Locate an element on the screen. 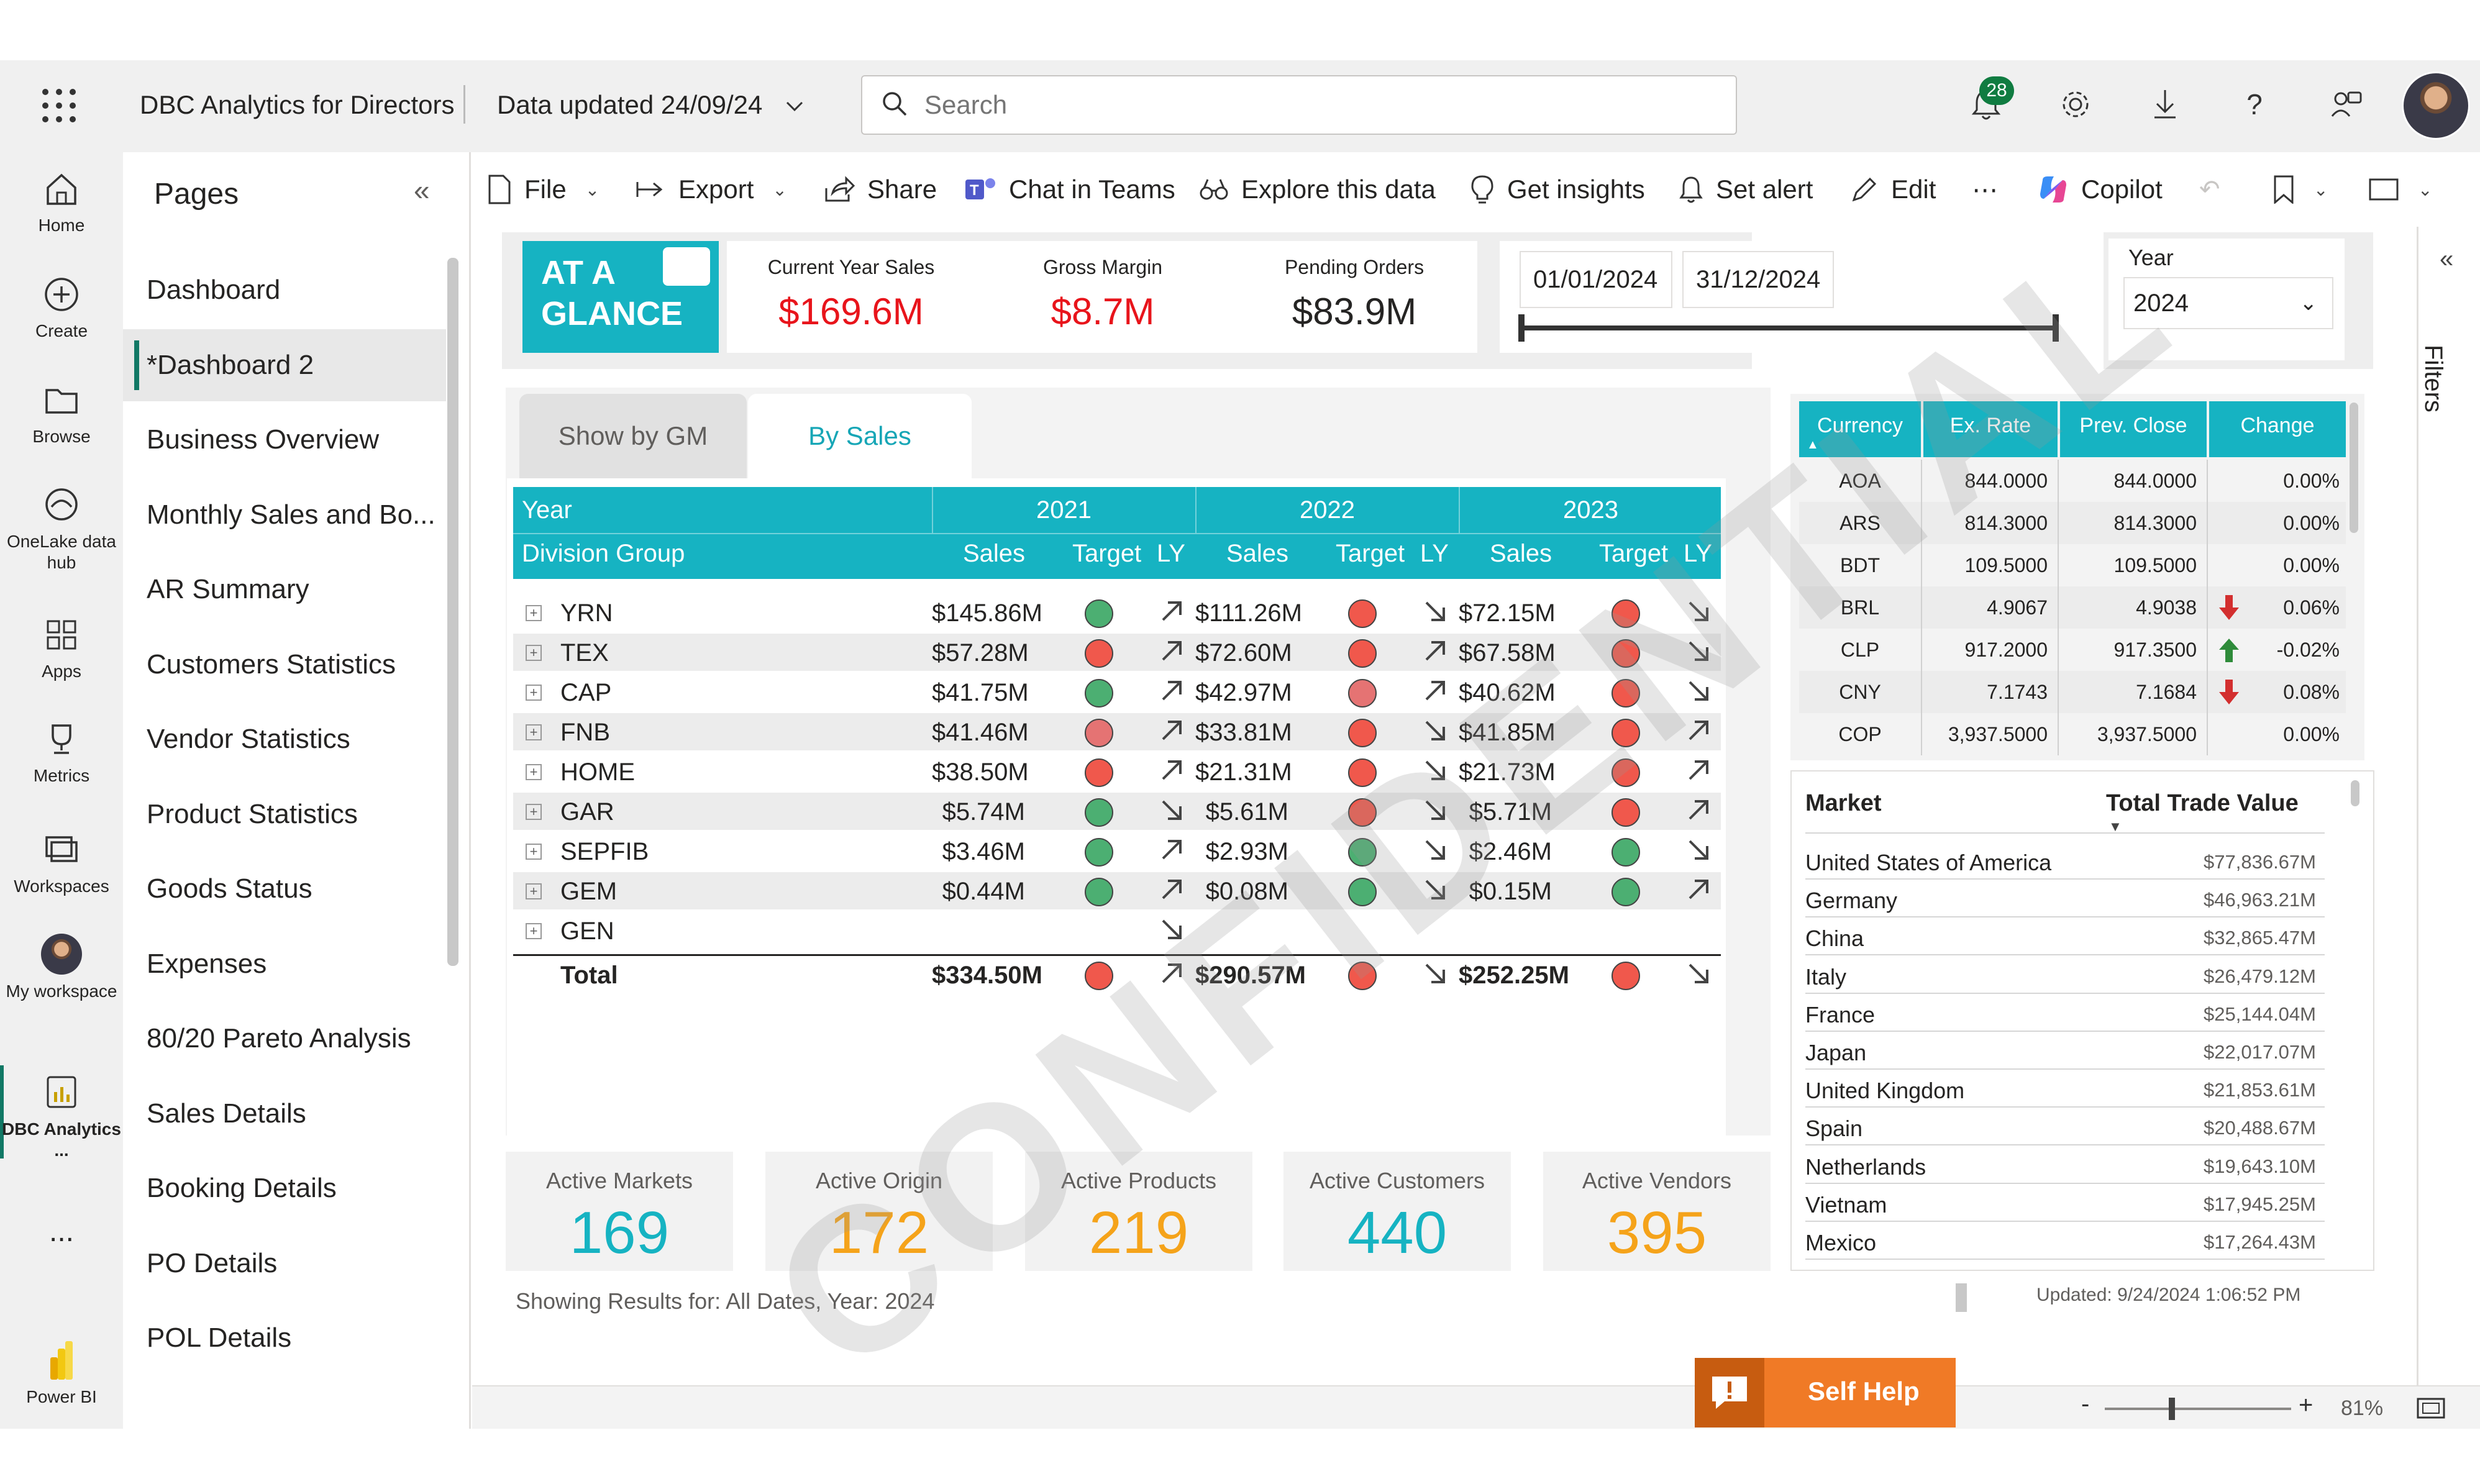  currency-row: BDT 109.5000 109.5000 0.00% is located at coordinates (2072, 565).